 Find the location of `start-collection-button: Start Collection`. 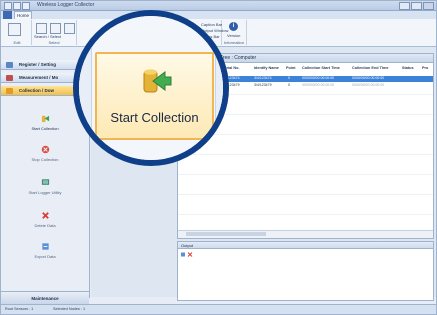

start-collection-button: Start Collection is located at coordinates (154, 96).